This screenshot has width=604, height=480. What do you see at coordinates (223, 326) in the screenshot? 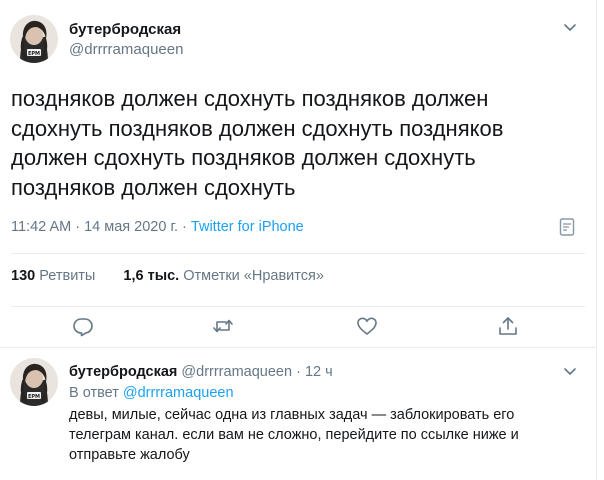
I see `retweet-icon` at bounding box center [223, 326].